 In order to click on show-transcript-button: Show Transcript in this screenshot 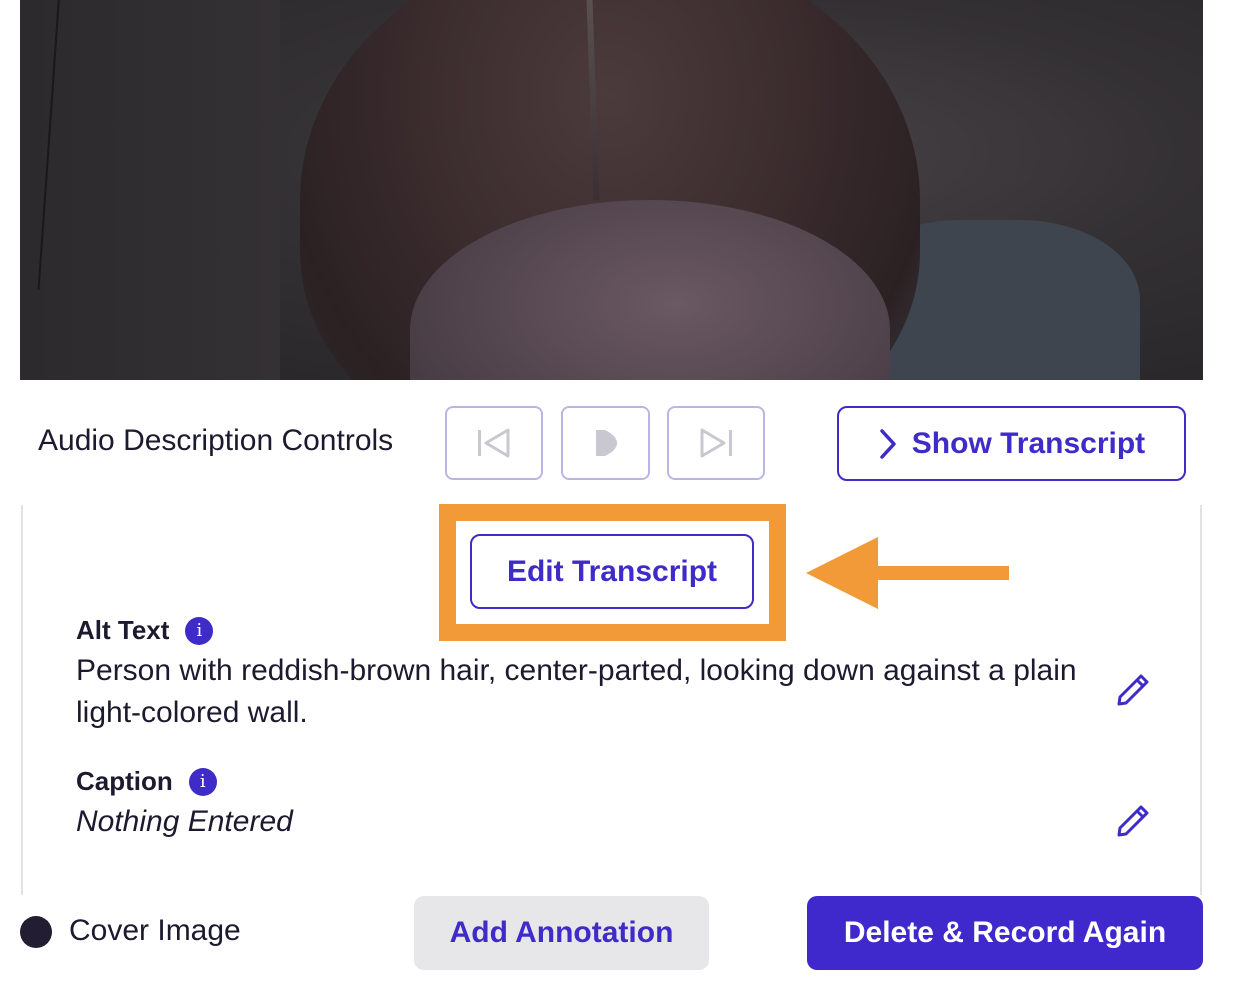, I will do `click(1011, 443)`.